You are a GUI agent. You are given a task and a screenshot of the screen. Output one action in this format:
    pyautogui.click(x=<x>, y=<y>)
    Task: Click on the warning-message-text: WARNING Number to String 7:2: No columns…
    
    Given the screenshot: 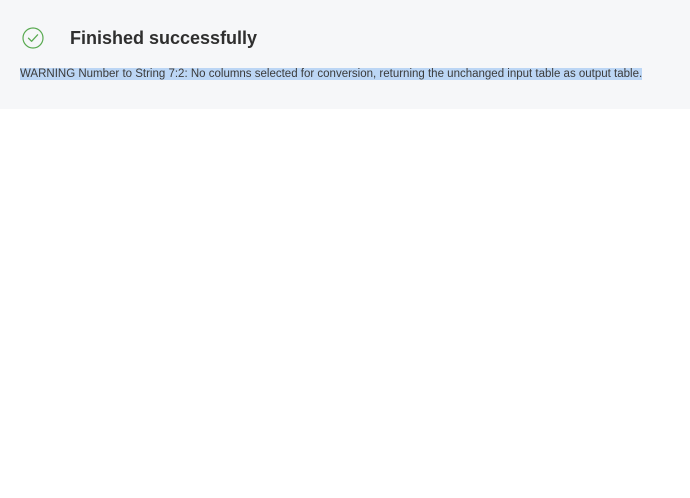 What is the action you would take?
    pyautogui.click(x=331, y=74)
    